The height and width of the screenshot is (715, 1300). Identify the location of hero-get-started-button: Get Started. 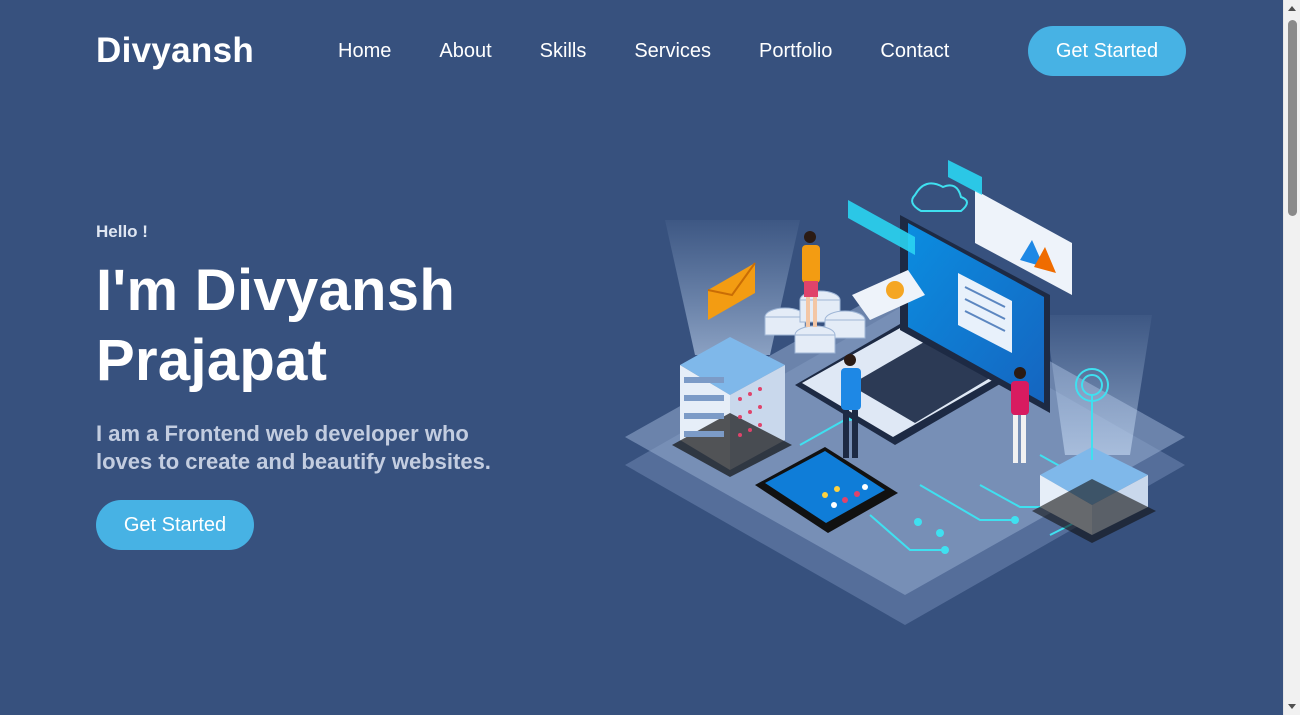
(175, 525).